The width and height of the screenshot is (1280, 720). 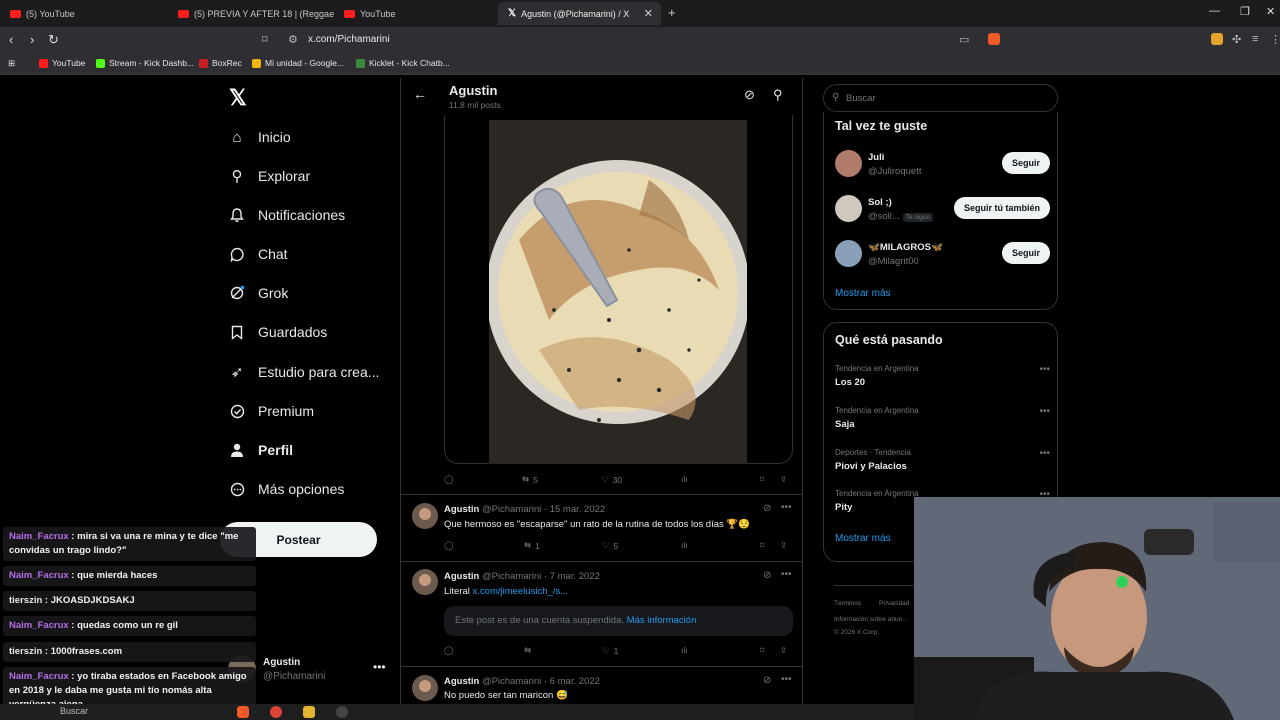 What do you see at coordinates (349, 39) in the screenshot?
I see `url-field: x.com/Pichamarini` at bounding box center [349, 39].